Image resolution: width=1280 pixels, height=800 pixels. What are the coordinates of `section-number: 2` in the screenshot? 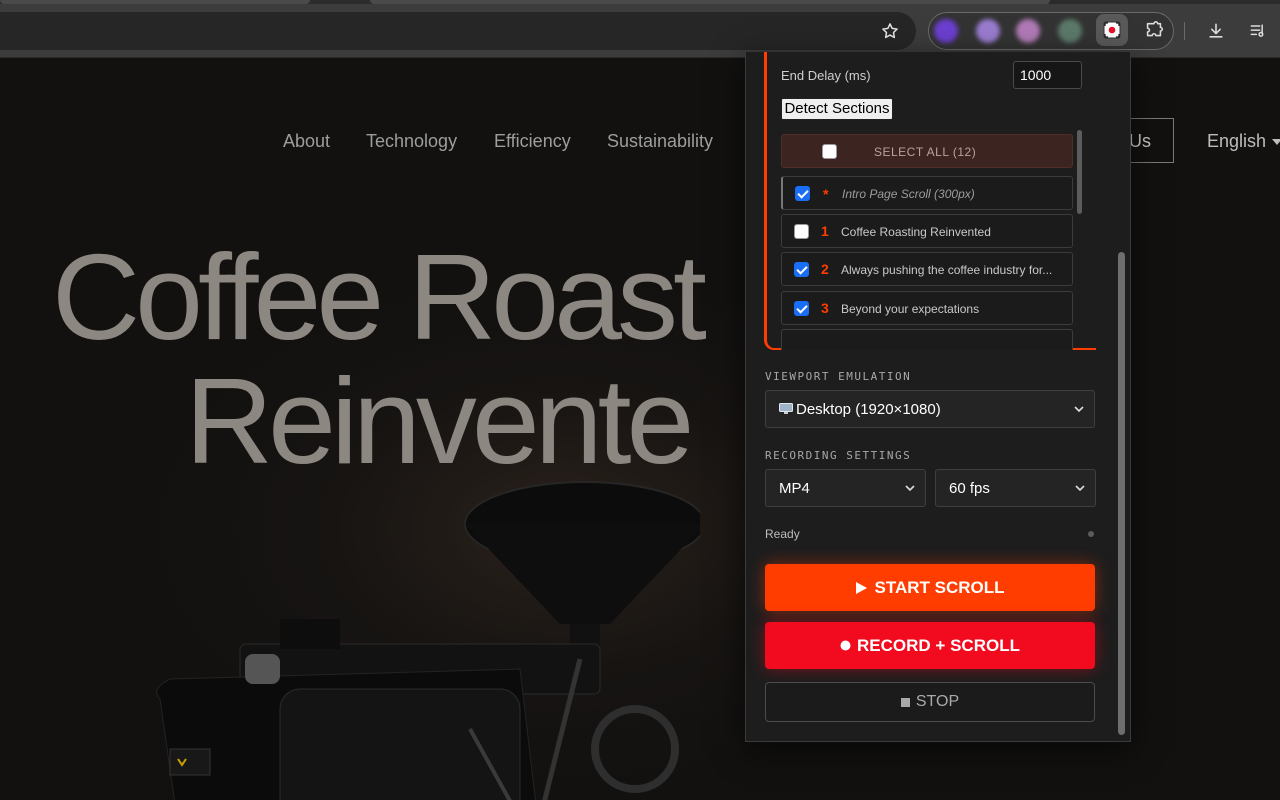 It's located at (825, 269).